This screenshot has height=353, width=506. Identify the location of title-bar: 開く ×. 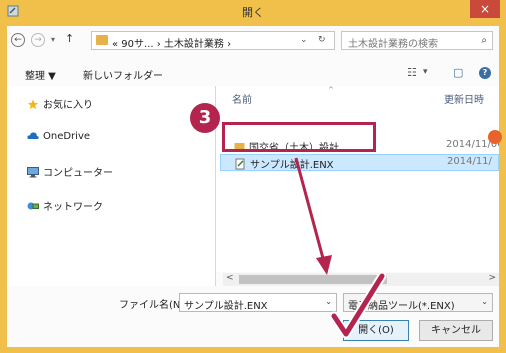
(253, 11).